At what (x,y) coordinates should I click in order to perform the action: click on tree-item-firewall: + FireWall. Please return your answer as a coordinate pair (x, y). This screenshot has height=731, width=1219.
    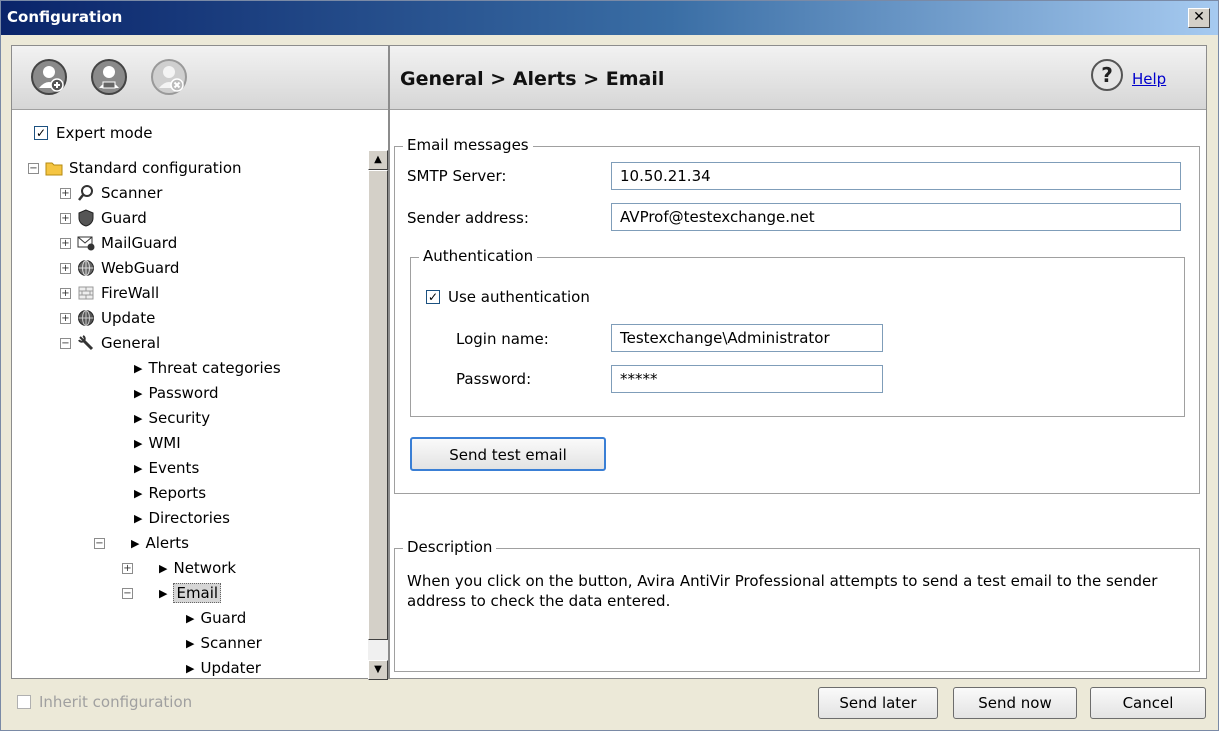
    Looking at the image, I should click on (109, 293).